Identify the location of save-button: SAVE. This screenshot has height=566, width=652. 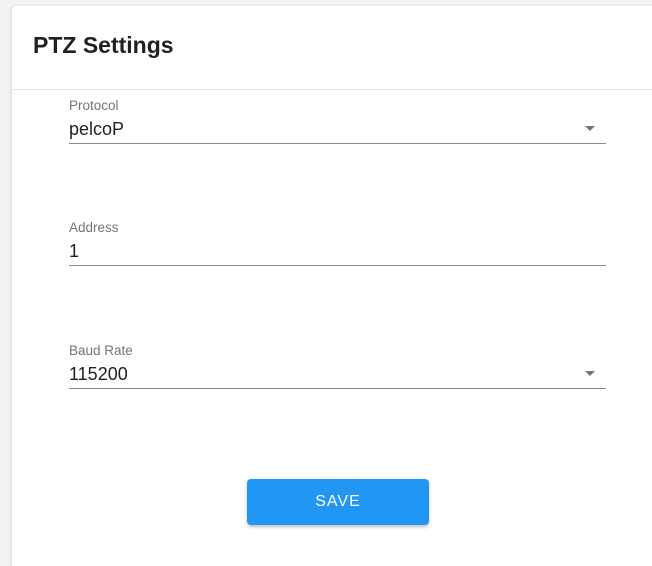
(338, 502).